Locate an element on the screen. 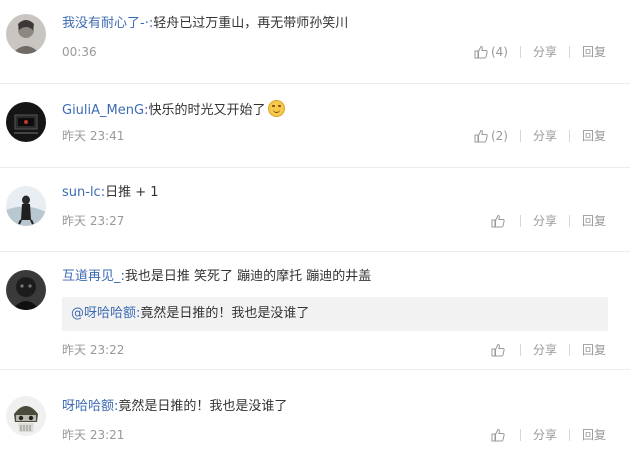  like-count: (4) is located at coordinates (499, 52).